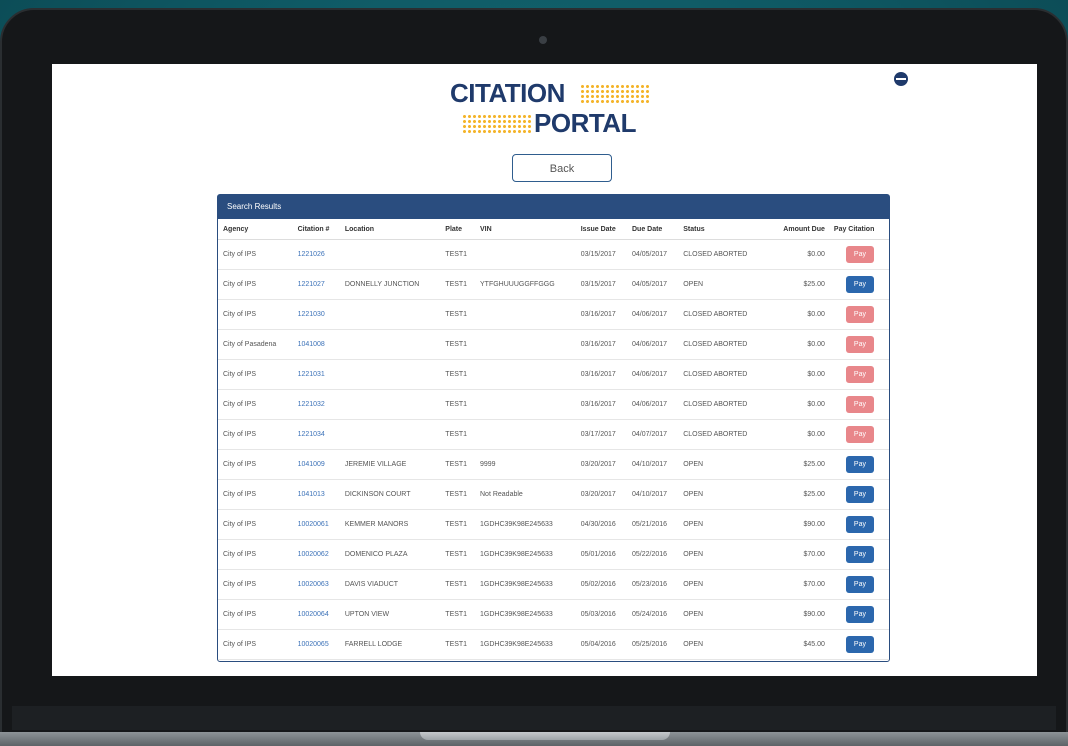  What do you see at coordinates (654, 614) in the screenshot?
I see `cell-due-date: 05/24/2016` at bounding box center [654, 614].